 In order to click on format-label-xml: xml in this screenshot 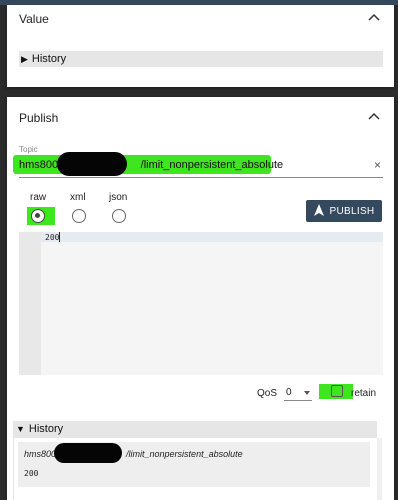, I will do `click(78, 197)`.